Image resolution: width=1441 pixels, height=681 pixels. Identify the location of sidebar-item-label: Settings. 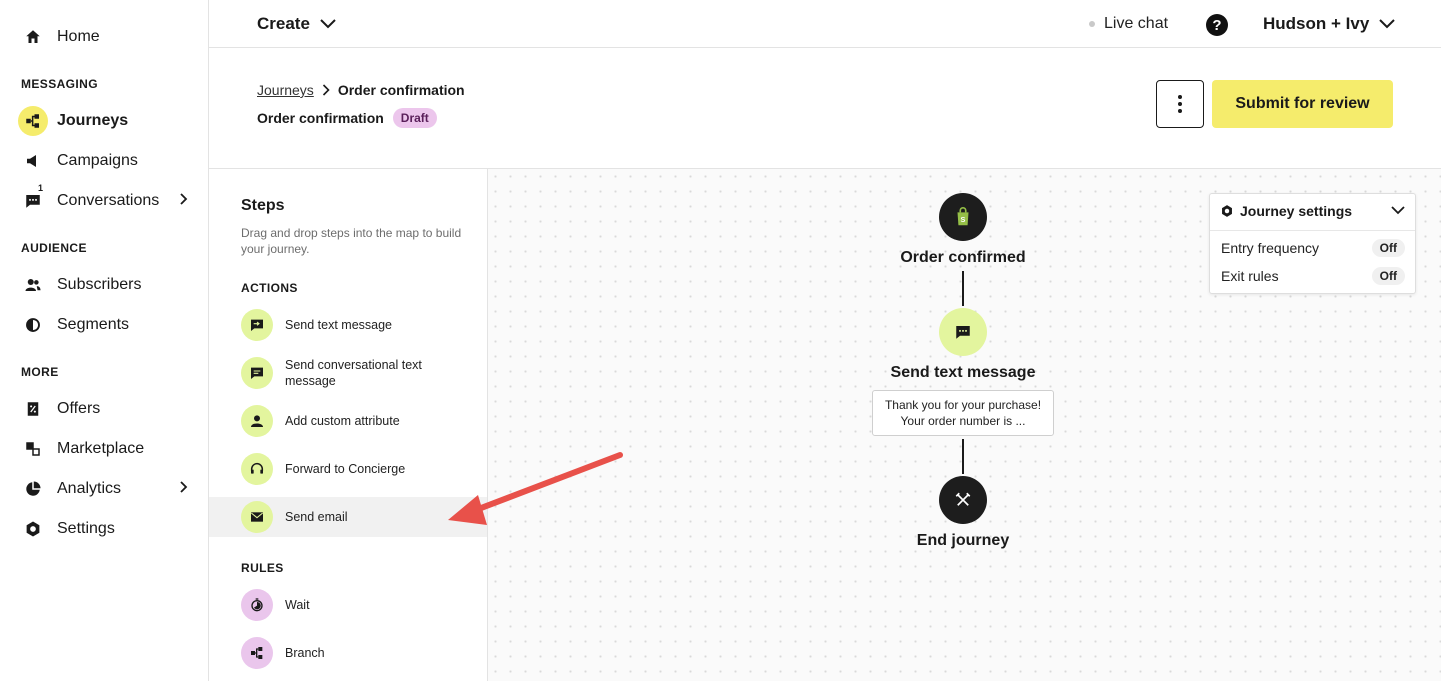
(86, 528).